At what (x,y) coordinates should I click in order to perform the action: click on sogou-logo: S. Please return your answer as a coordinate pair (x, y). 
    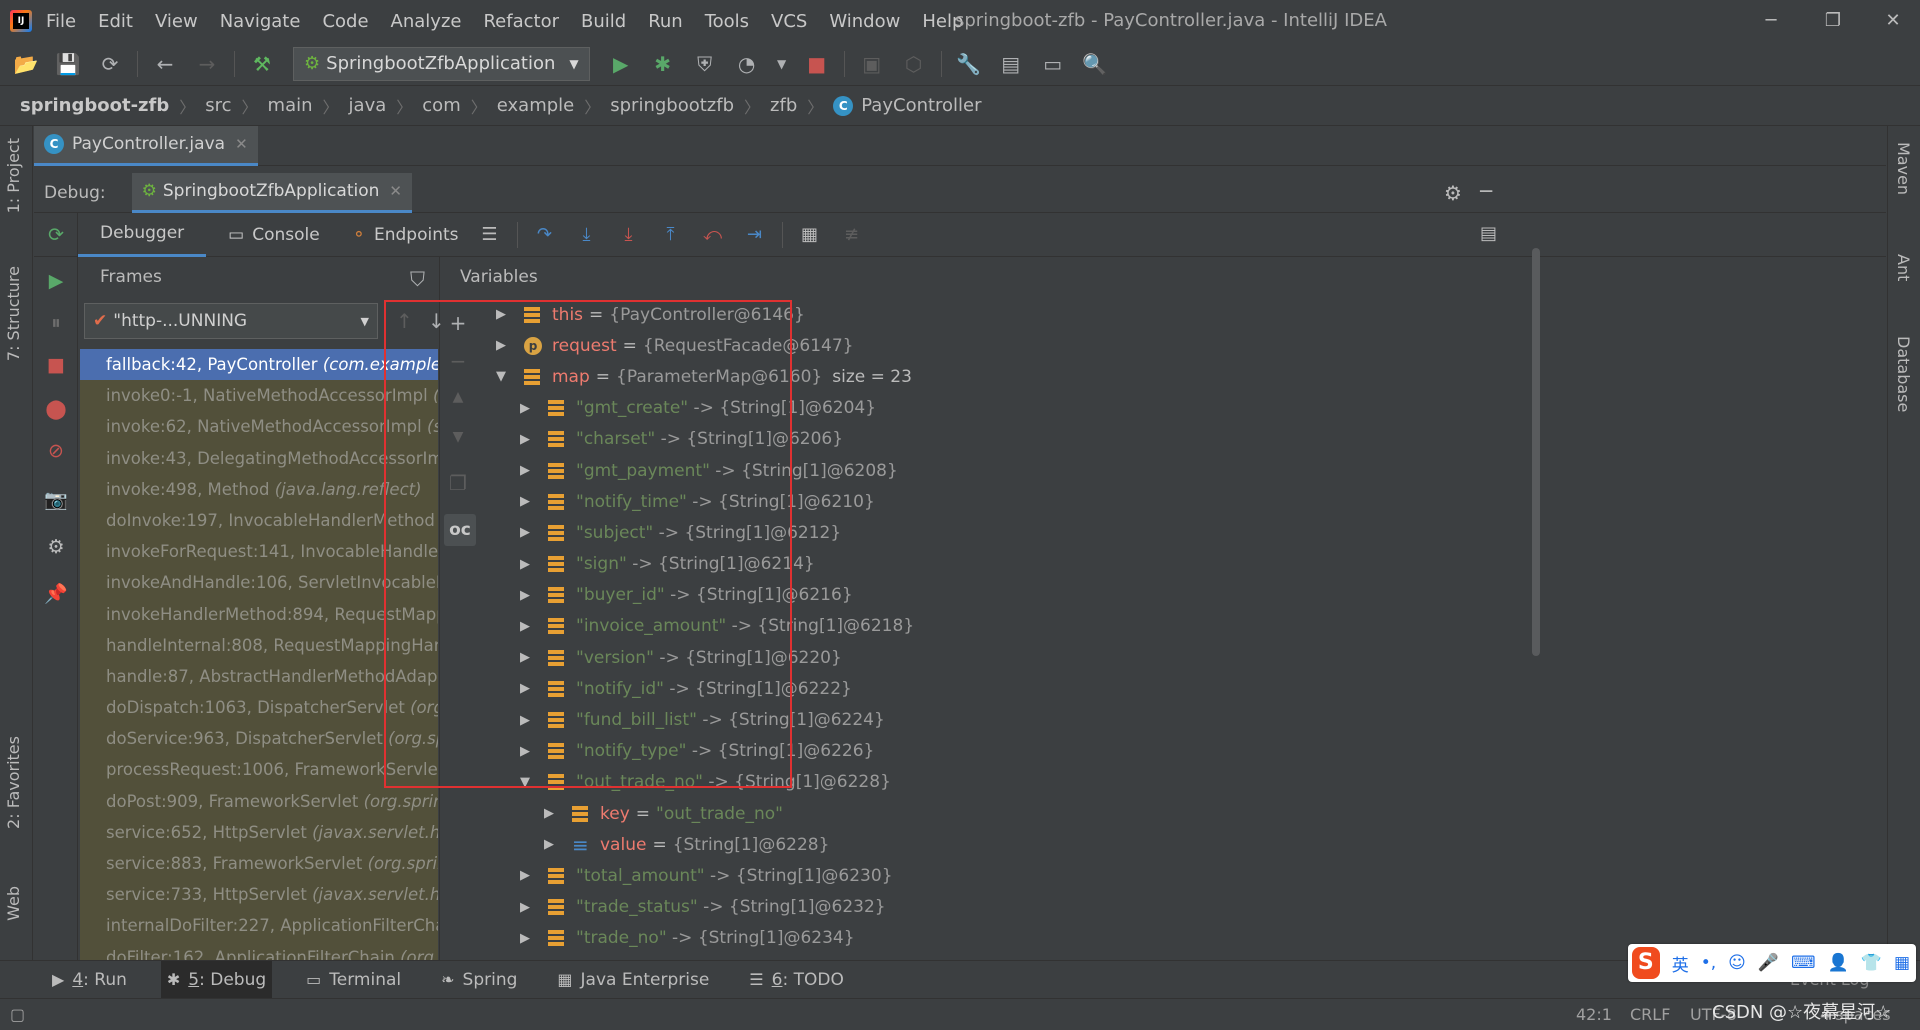
    Looking at the image, I should click on (1646, 963).